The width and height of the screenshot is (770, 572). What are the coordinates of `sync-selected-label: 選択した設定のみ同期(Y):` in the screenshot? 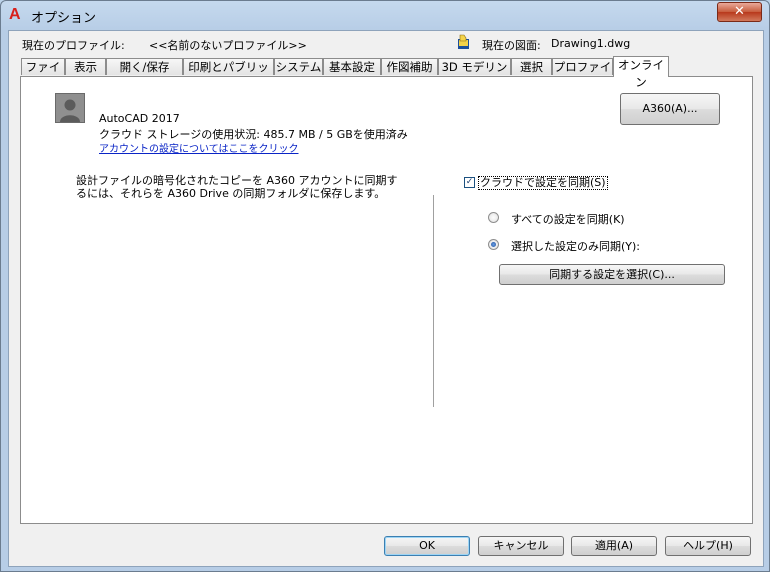 It's located at (575, 246).